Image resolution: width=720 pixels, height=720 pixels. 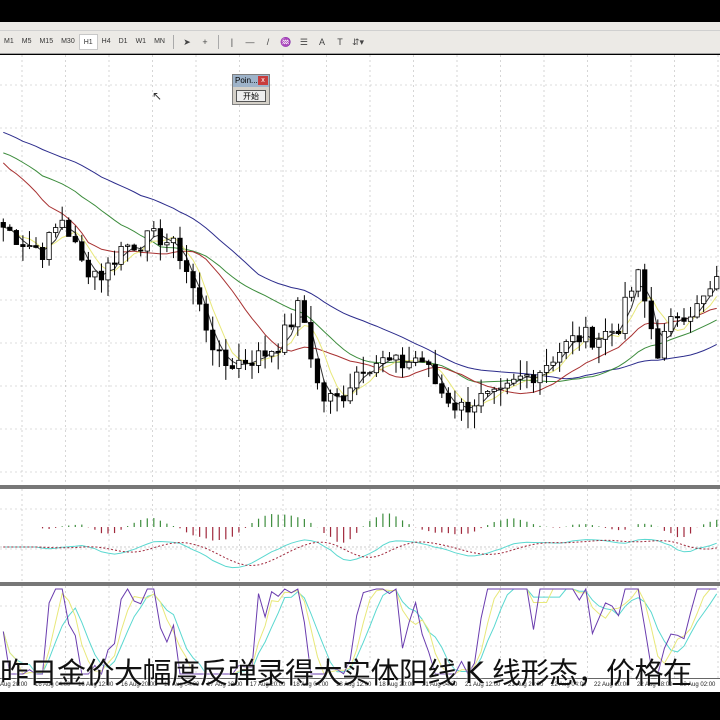 What do you see at coordinates (360, 535) in the screenshot?
I see `macd-indicator-pane` at bounding box center [360, 535].